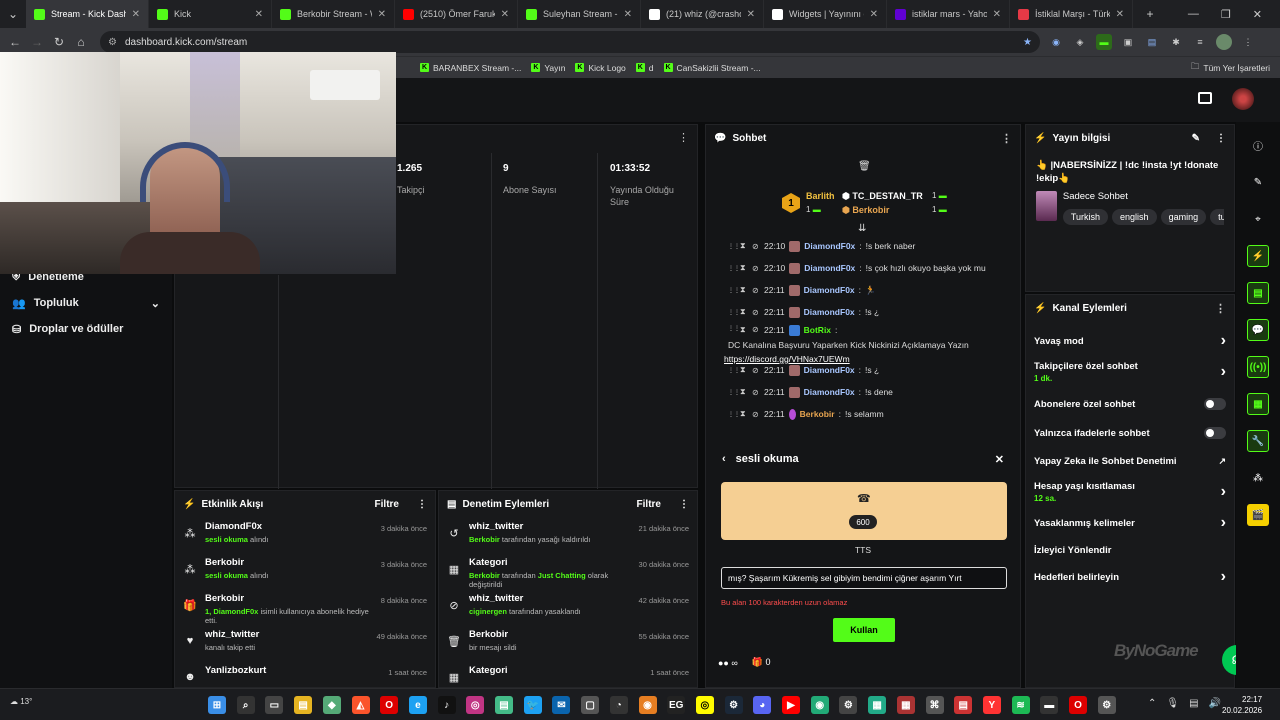 The image size is (1280, 720). Describe the element at coordinates (81, 42) in the screenshot. I see `home-icon: ⌂` at that location.